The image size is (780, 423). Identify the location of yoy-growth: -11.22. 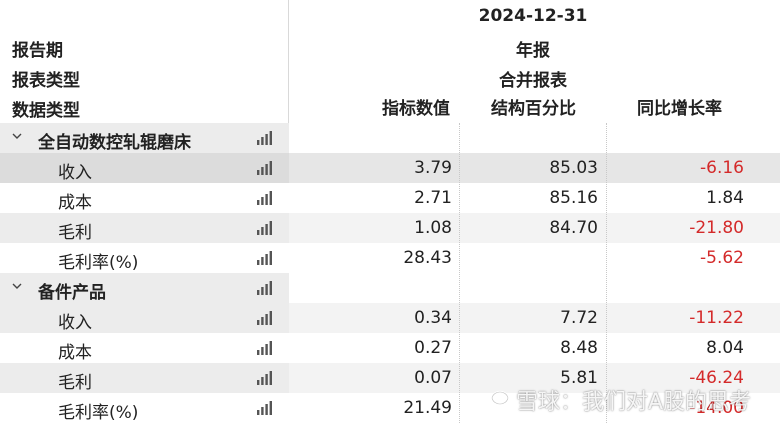
(716, 318).